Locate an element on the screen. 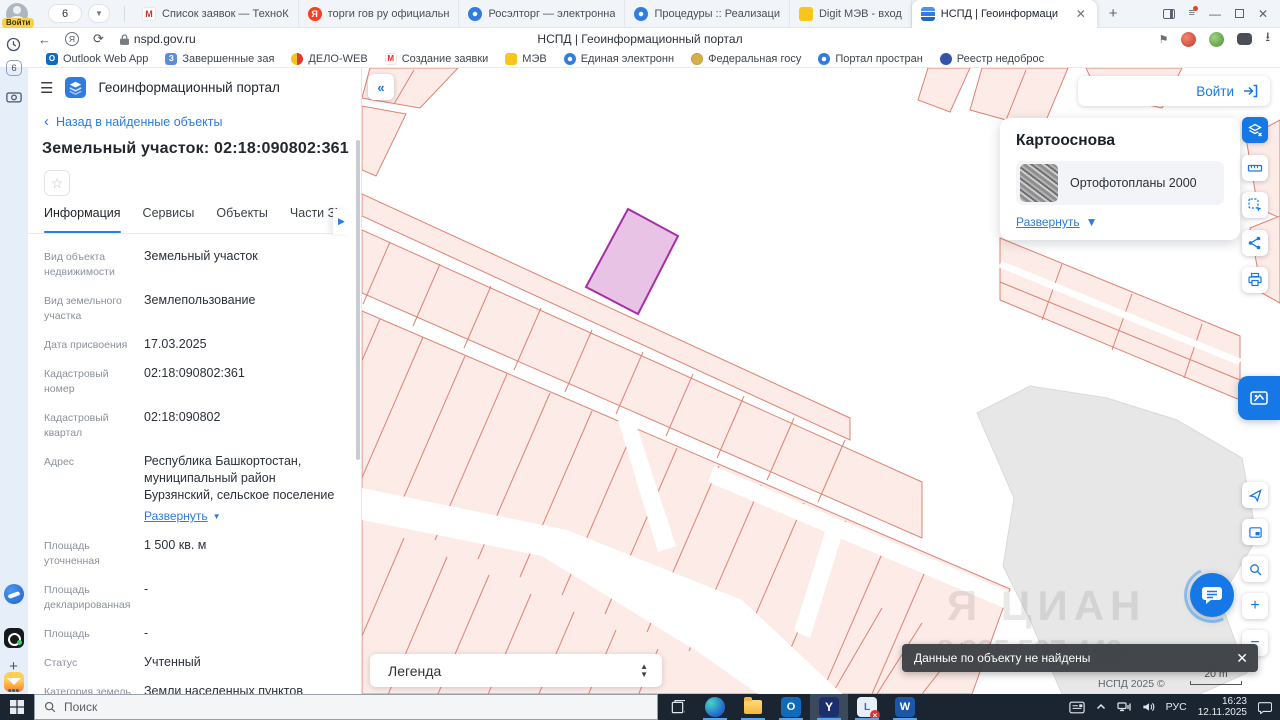 This screenshot has height=720, width=1280. share-button is located at coordinates (1255, 243).